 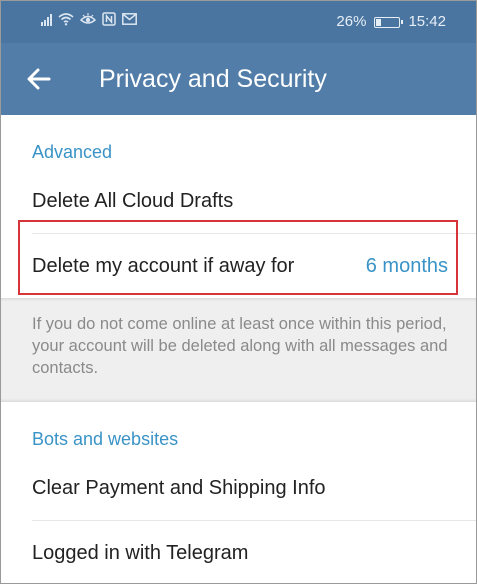 I want to click on section-header-bots: Bots and websites, so click(x=105, y=439).